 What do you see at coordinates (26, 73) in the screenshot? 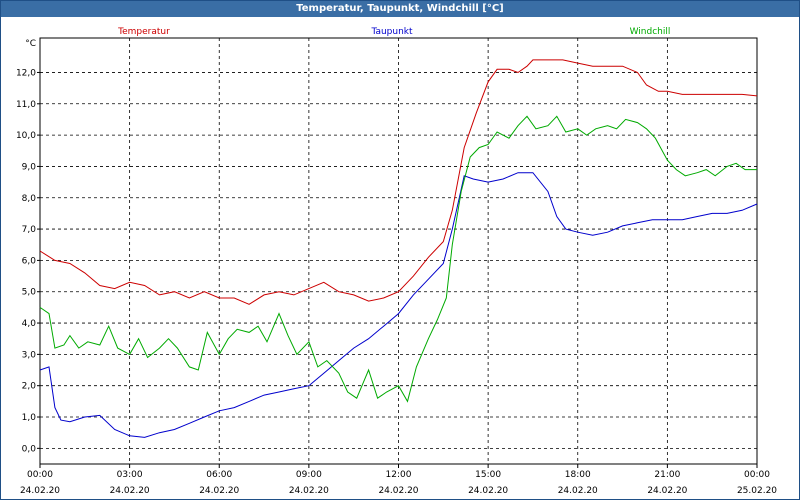
I see `y-tick-label: 12,0` at bounding box center [26, 73].